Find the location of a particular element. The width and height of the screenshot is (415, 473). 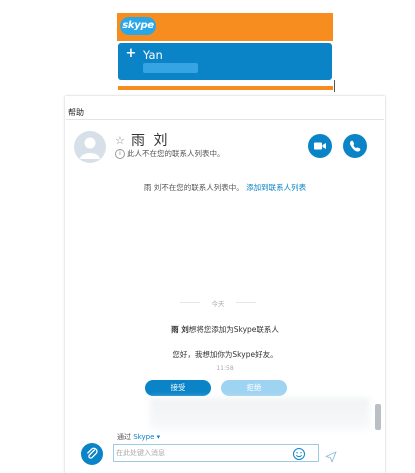

day-label: 今天 is located at coordinates (218, 304).